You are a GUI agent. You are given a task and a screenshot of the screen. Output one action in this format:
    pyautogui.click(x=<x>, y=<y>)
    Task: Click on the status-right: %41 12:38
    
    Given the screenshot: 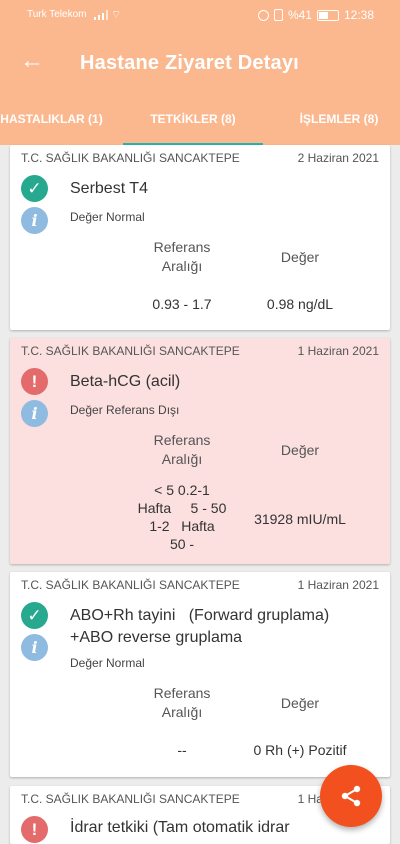 What is the action you would take?
    pyautogui.click(x=315, y=15)
    